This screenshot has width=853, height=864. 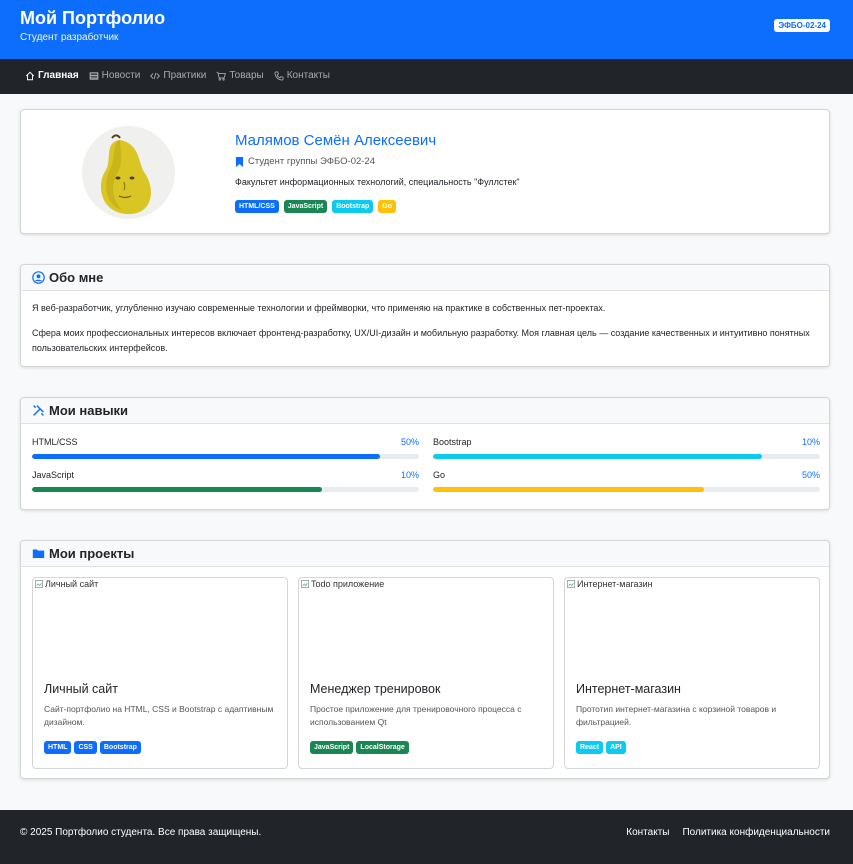 I want to click on nav-label: Практики, so click(x=185, y=75).